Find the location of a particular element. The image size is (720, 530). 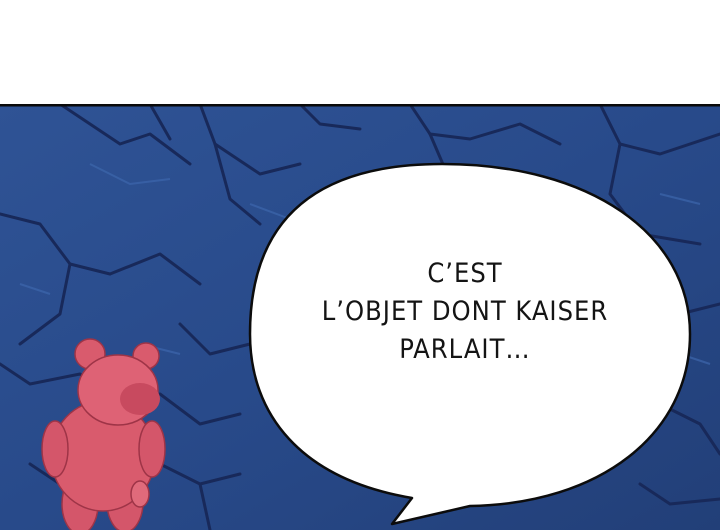

speech-line-1: C’EST is located at coordinates (465, 273).